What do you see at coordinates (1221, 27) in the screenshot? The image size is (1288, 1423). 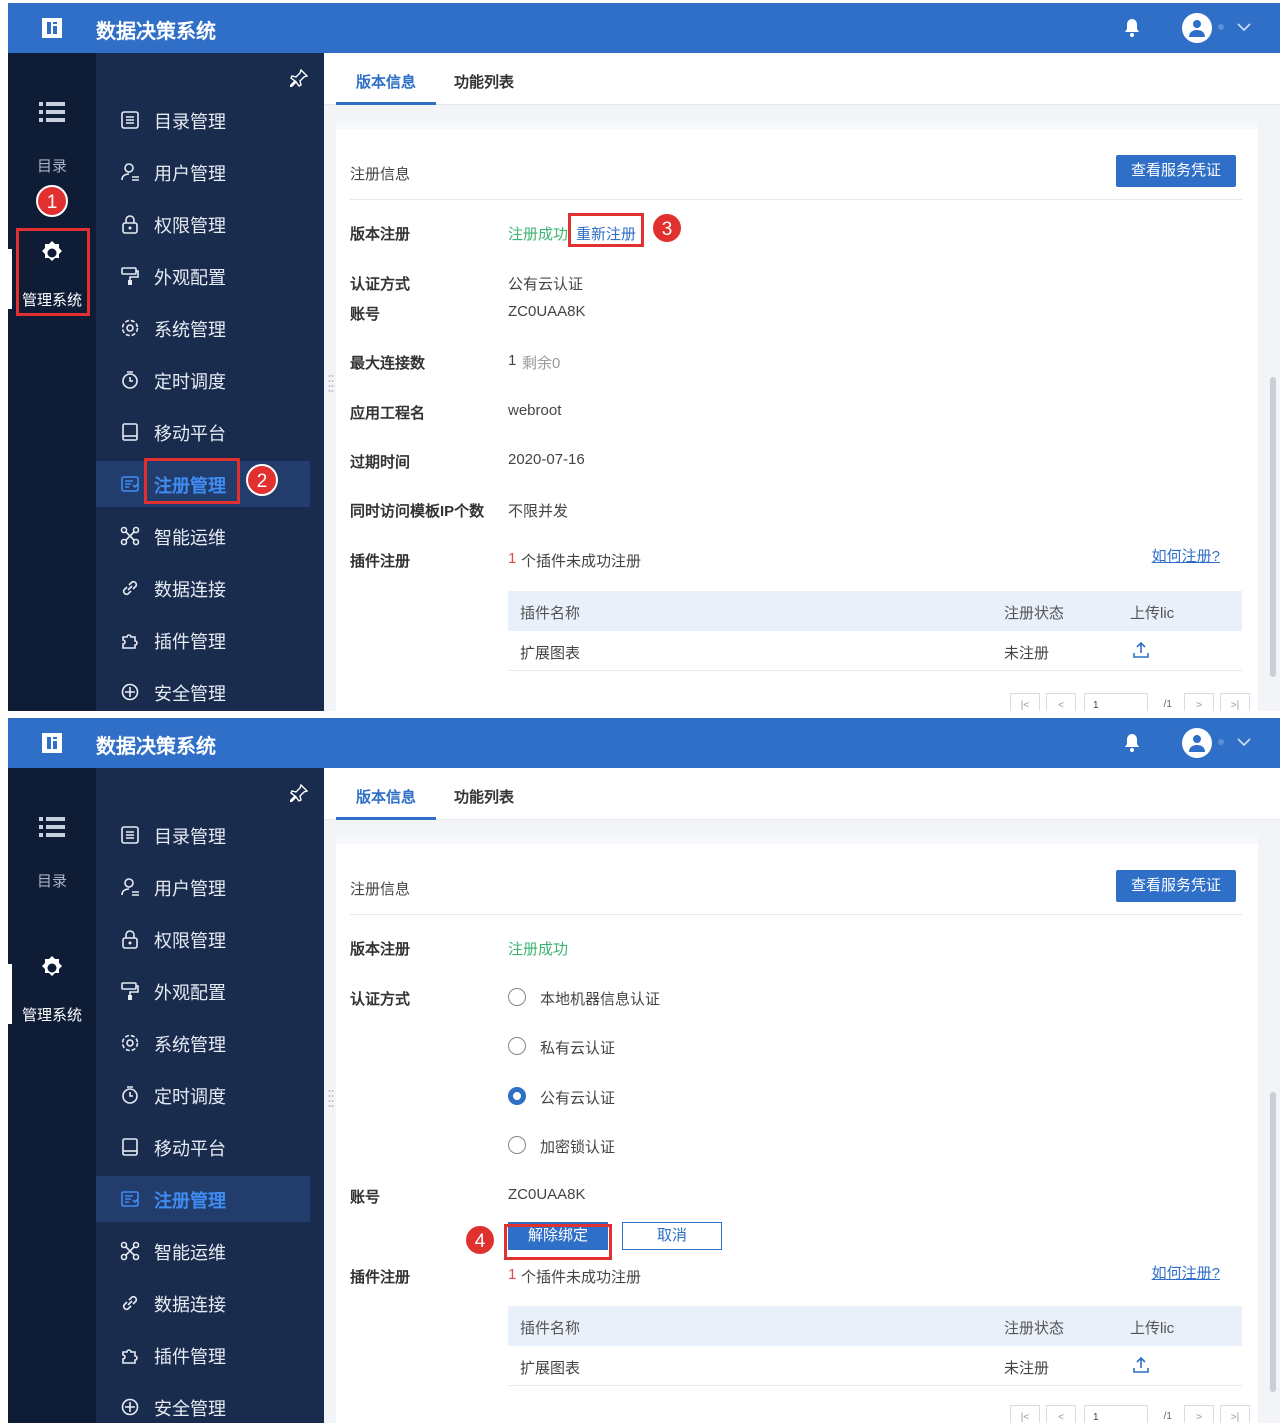 I see `status-dot` at bounding box center [1221, 27].